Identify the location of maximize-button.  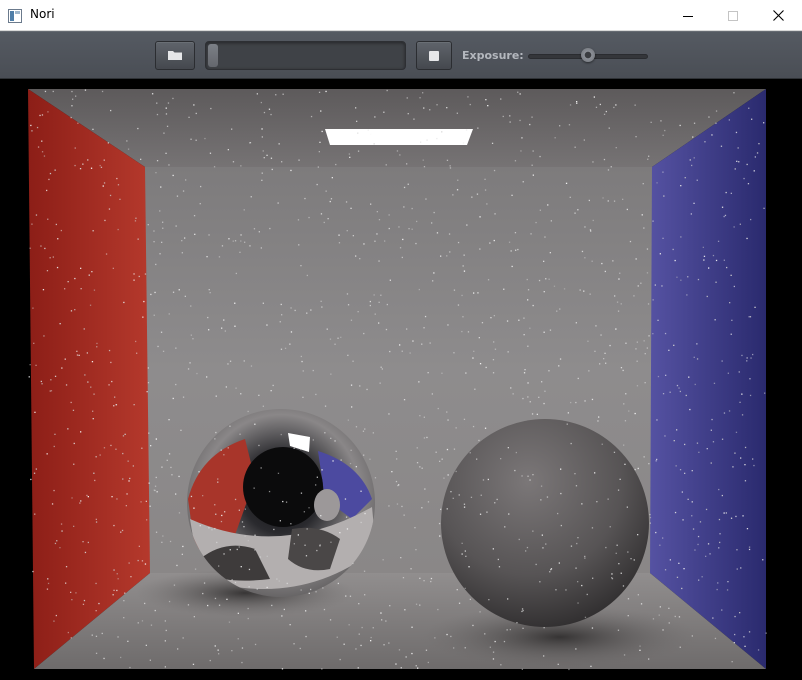
(733, 15).